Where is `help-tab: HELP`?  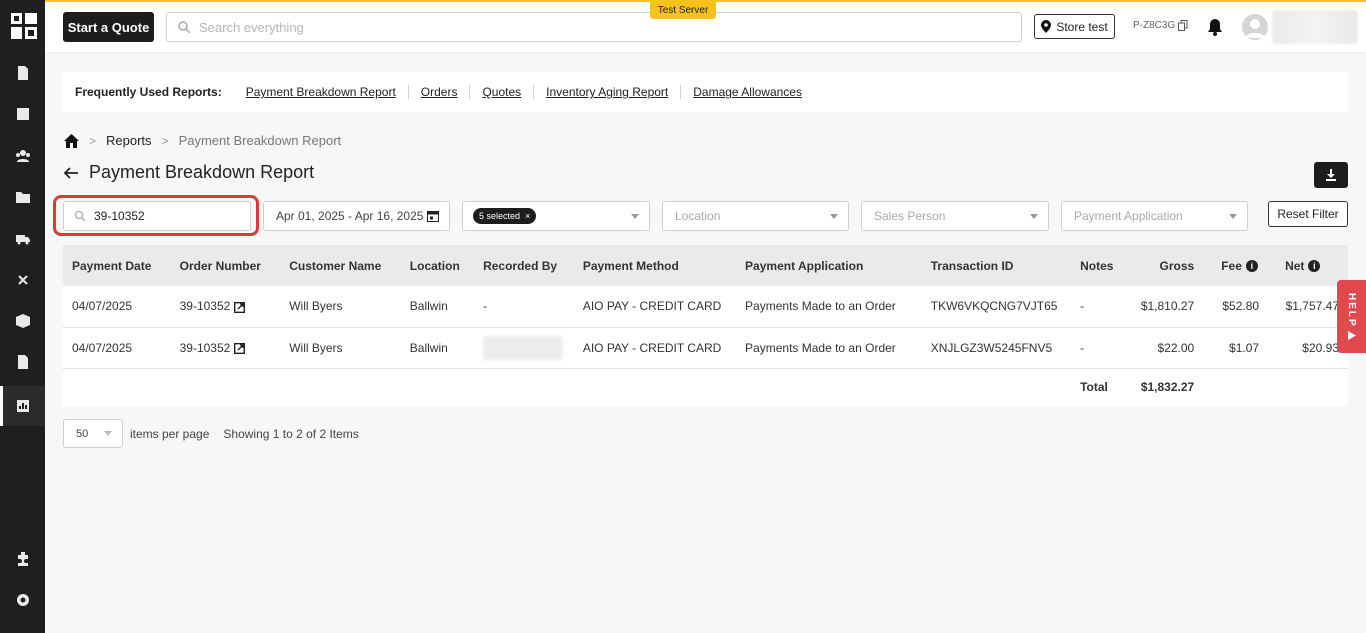
help-tab: HELP is located at coordinates (1351, 316).